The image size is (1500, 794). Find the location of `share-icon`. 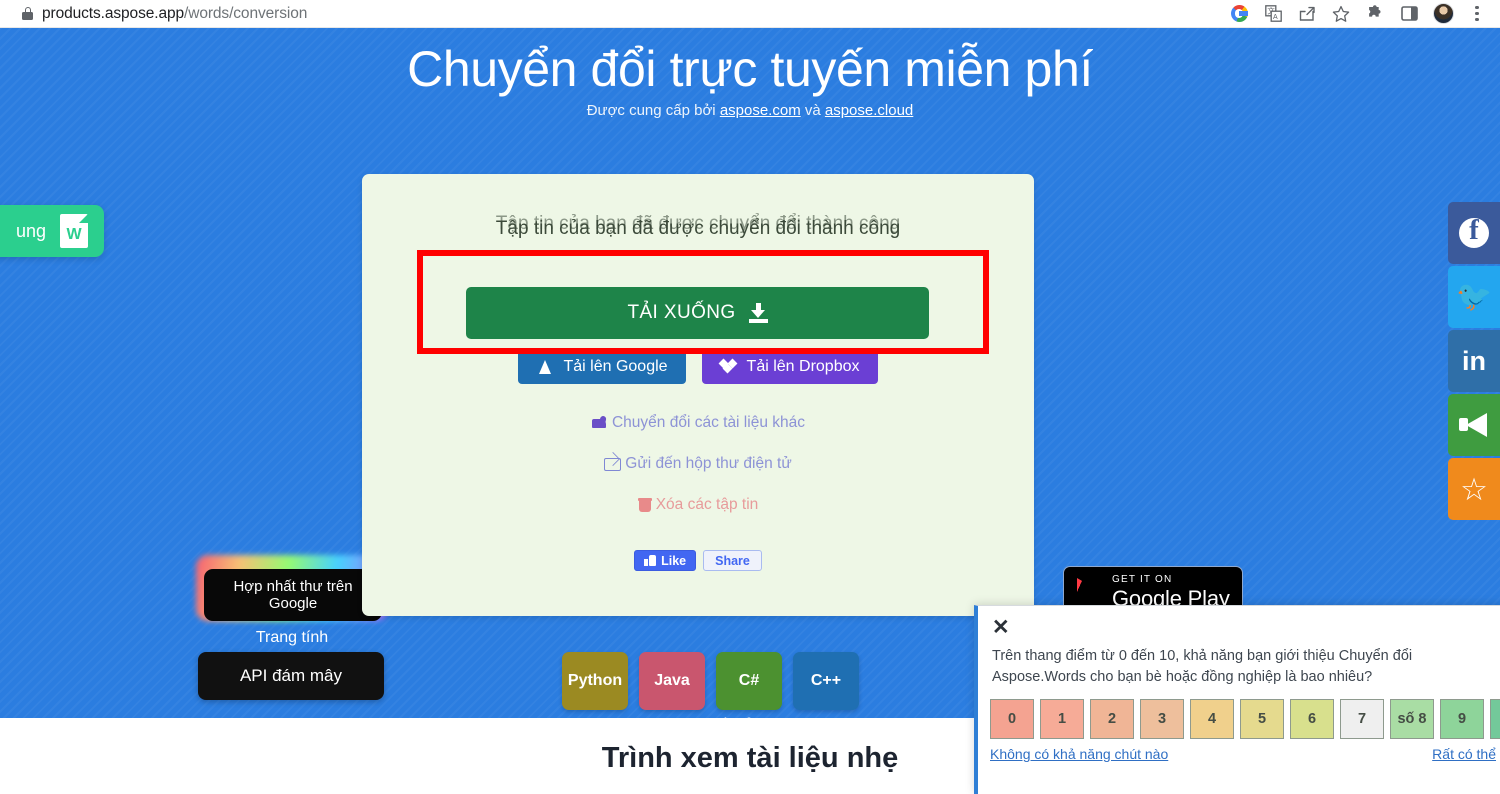

share-icon is located at coordinates (1307, 14).